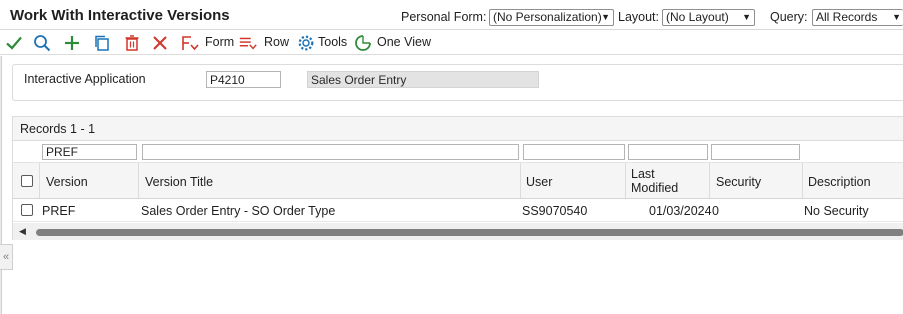 The height and width of the screenshot is (314, 903). What do you see at coordinates (755, 152) in the screenshot?
I see `qbe-security-input` at bounding box center [755, 152].